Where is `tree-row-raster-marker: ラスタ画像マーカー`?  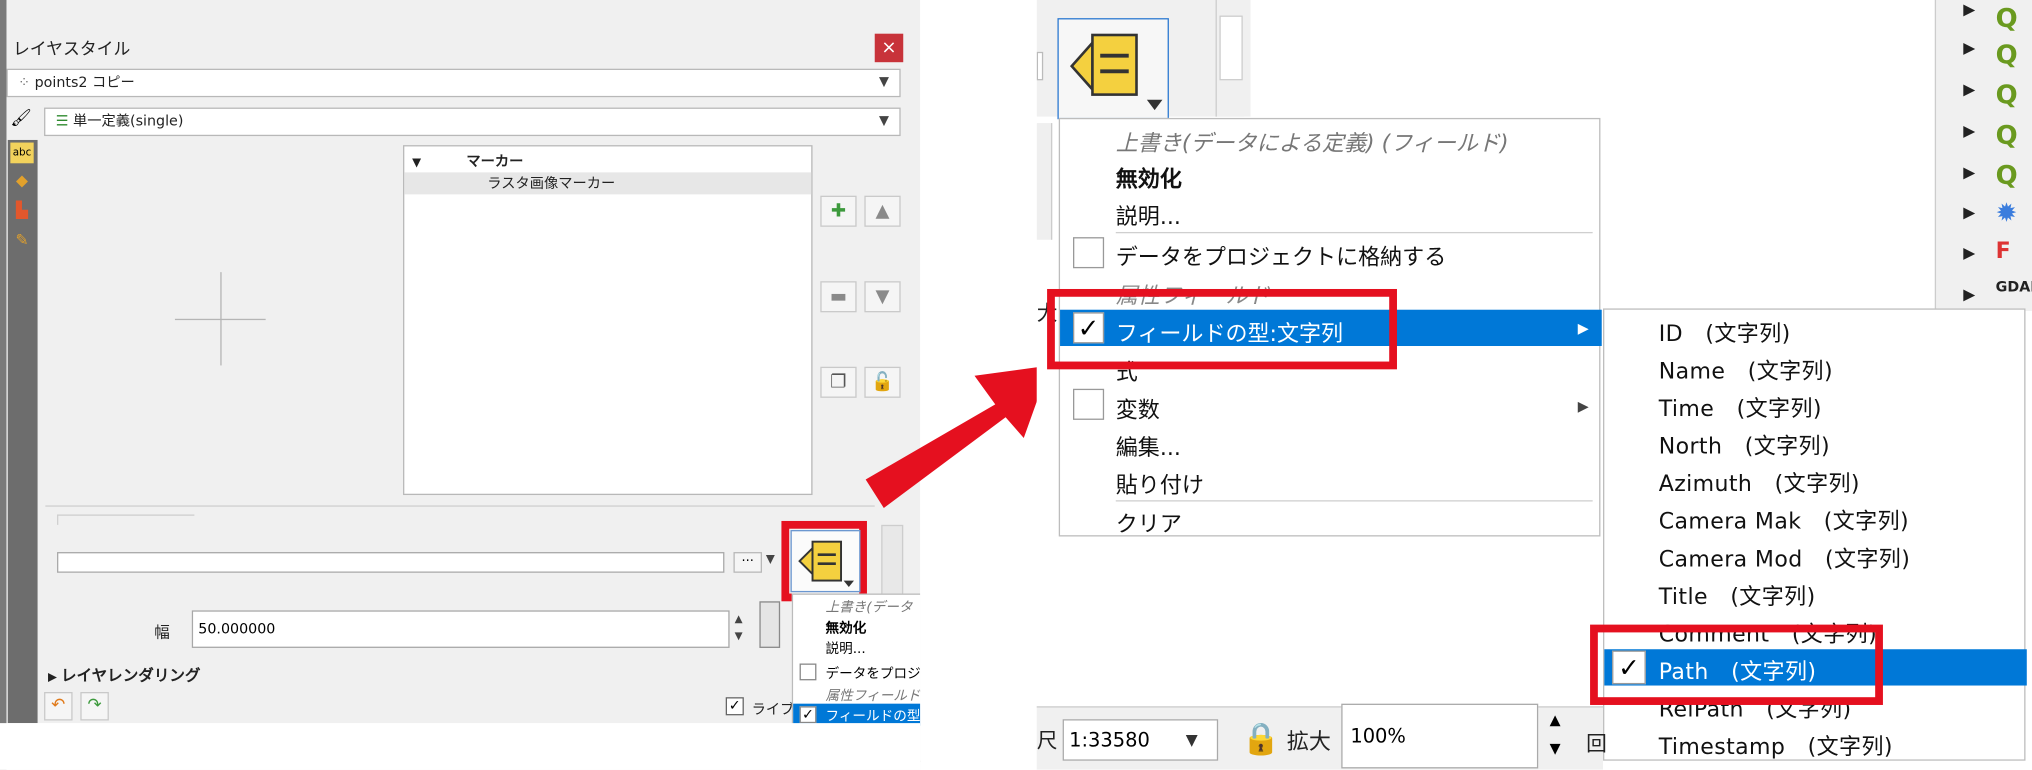 tree-row-raster-marker: ラスタ画像マーカー is located at coordinates (608, 183).